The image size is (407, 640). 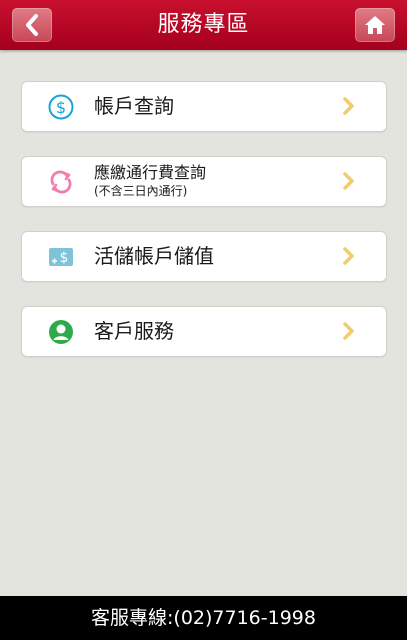 I want to click on menu-item-sublabel: (不含三日內通行), so click(x=141, y=191).